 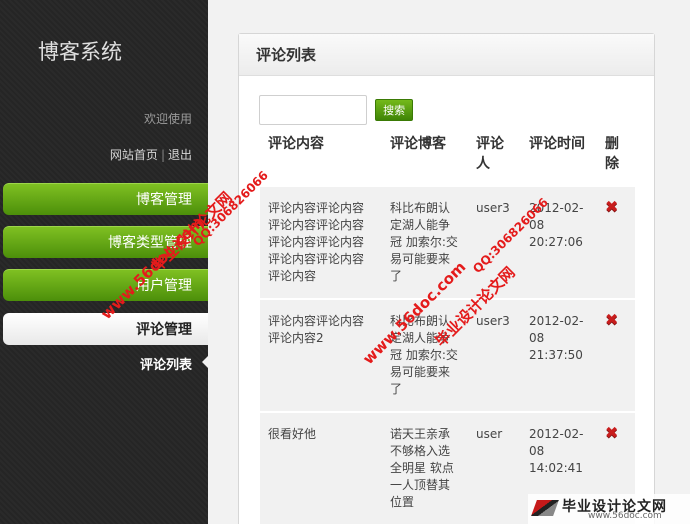 What do you see at coordinates (557, 144) in the screenshot?
I see `col-header-time: 评论时间` at bounding box center [557, 144].